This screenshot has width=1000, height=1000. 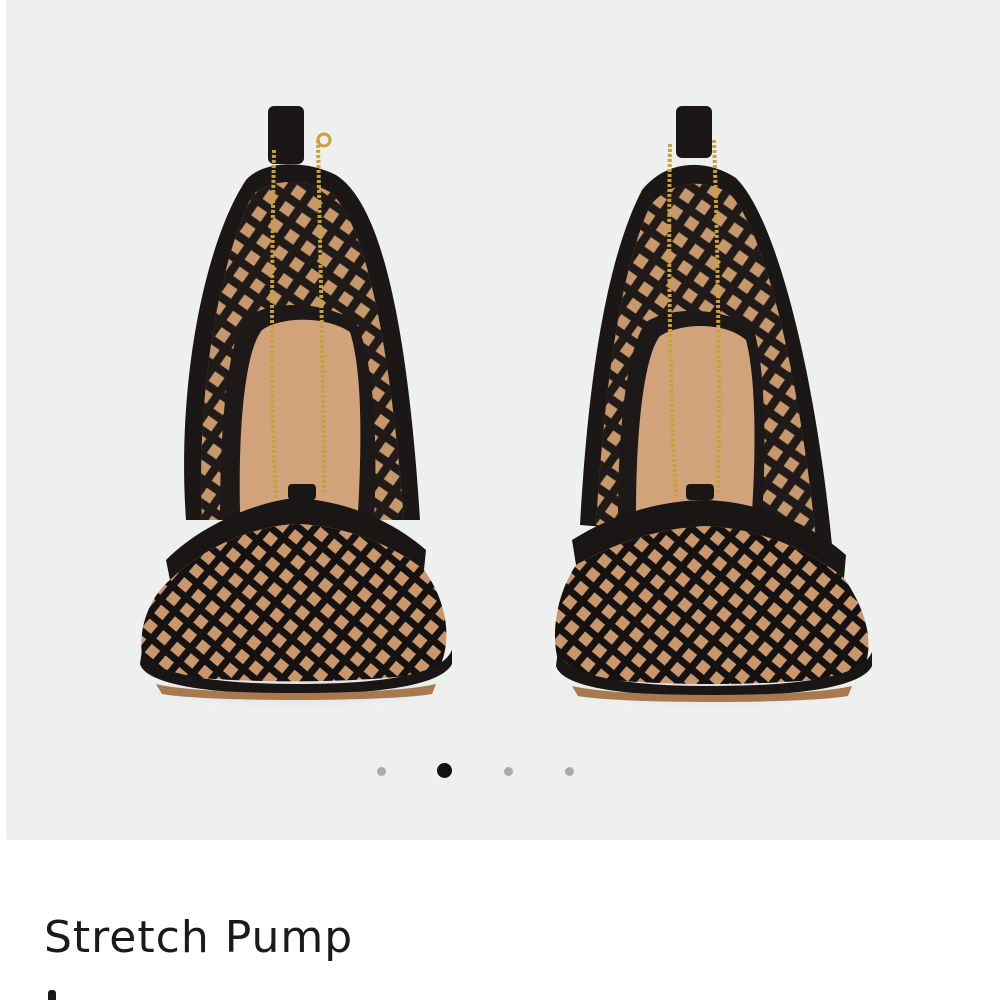 I want to click on price-text-clipped, so click(x=52, y=995).